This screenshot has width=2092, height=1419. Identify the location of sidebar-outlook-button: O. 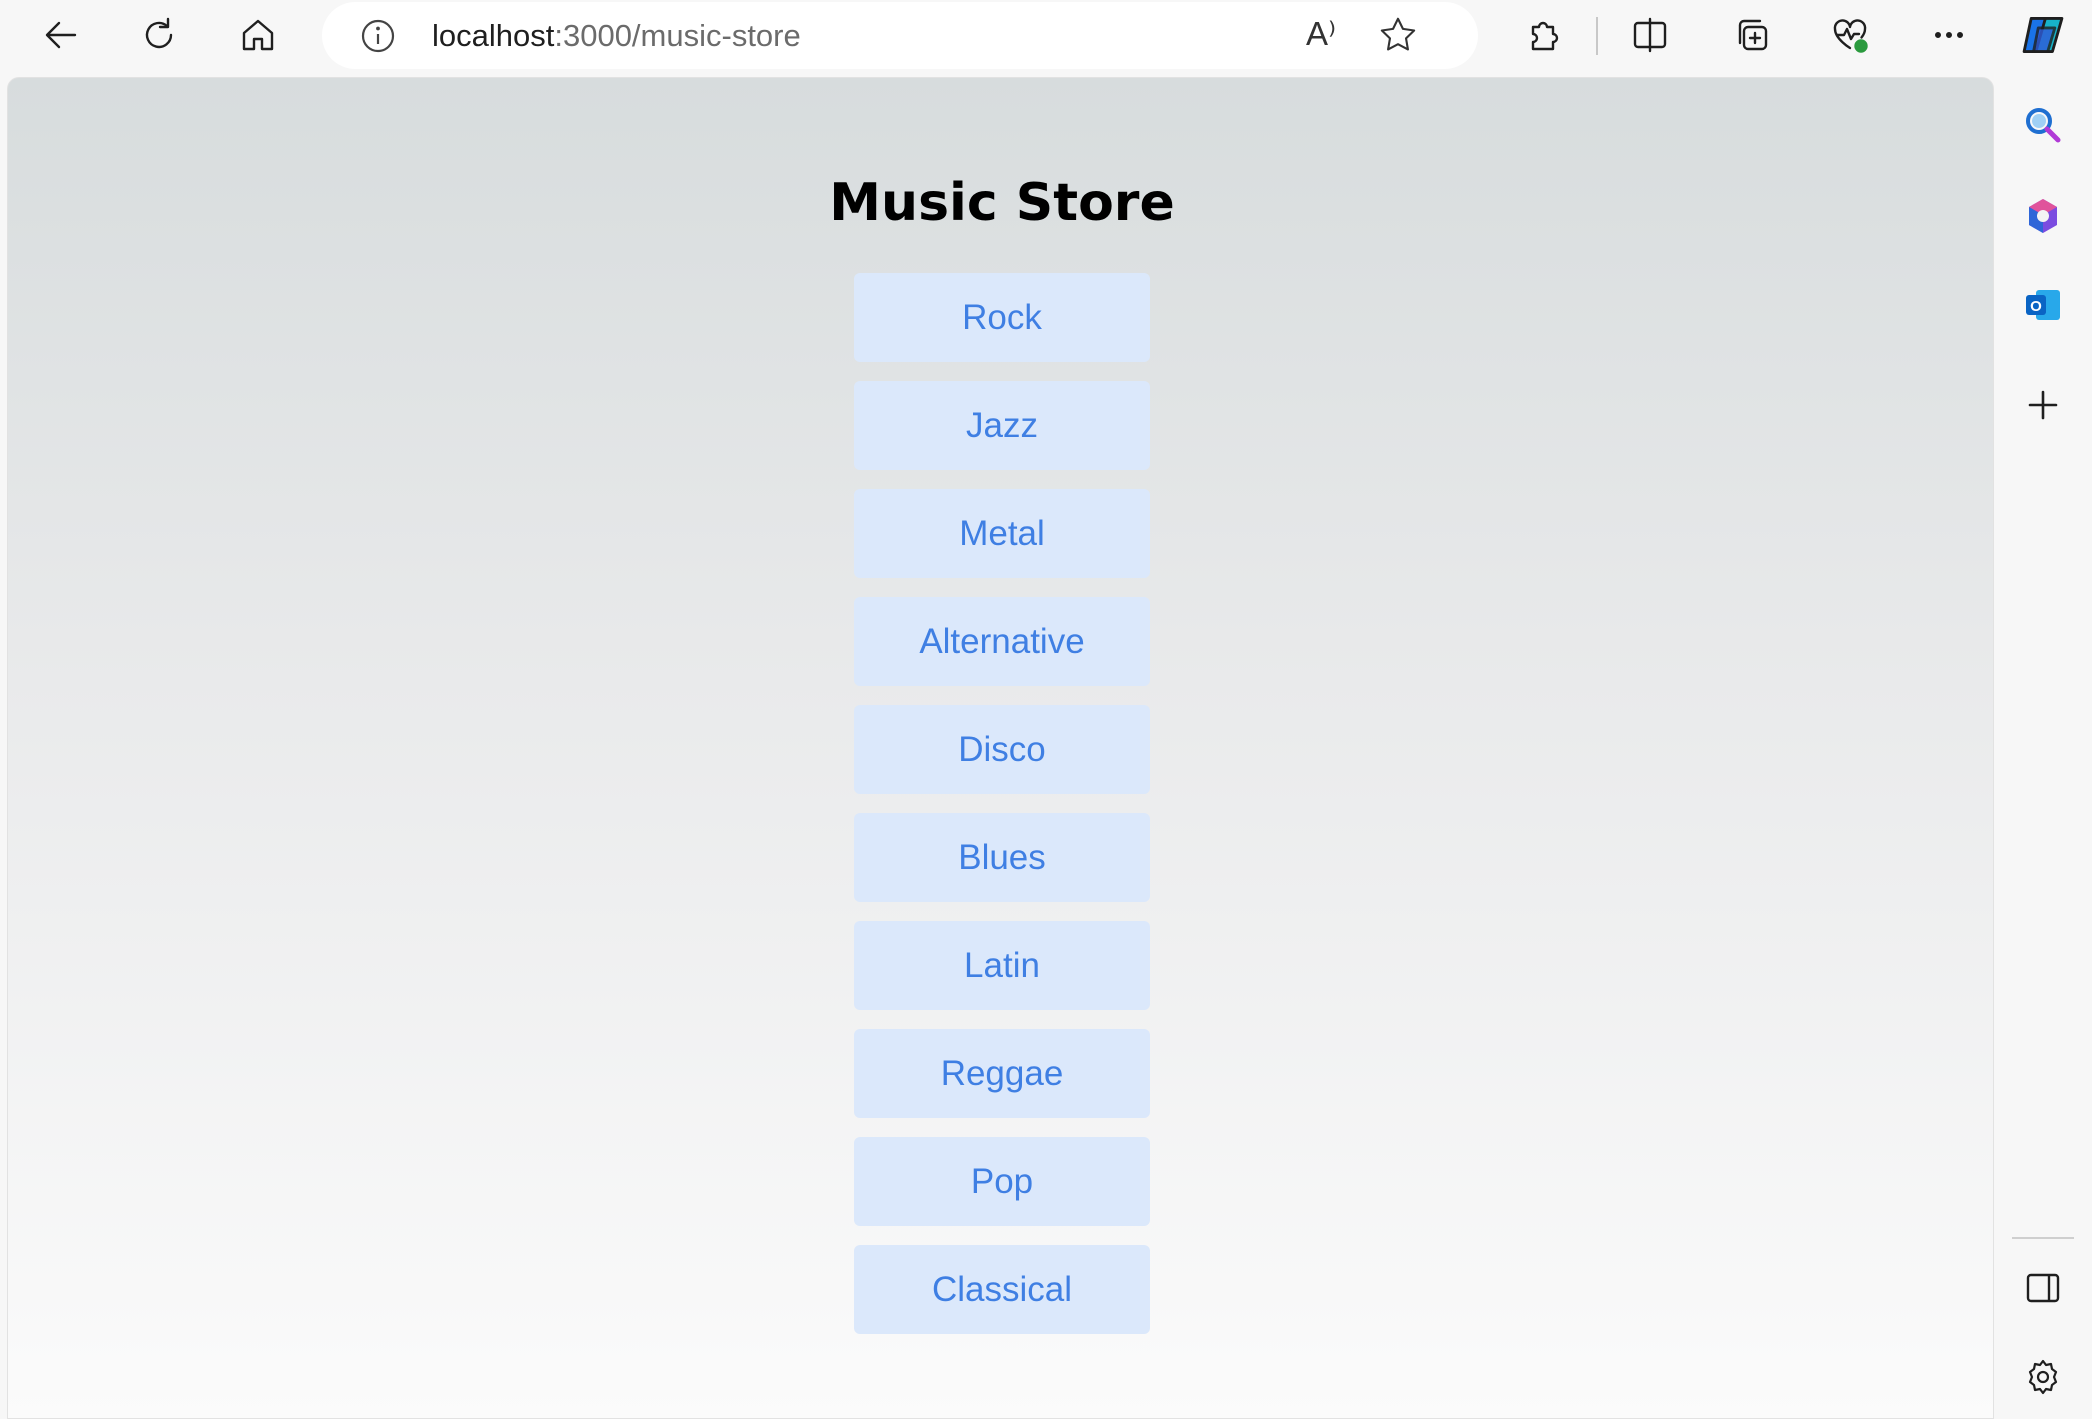
(2043, 305).